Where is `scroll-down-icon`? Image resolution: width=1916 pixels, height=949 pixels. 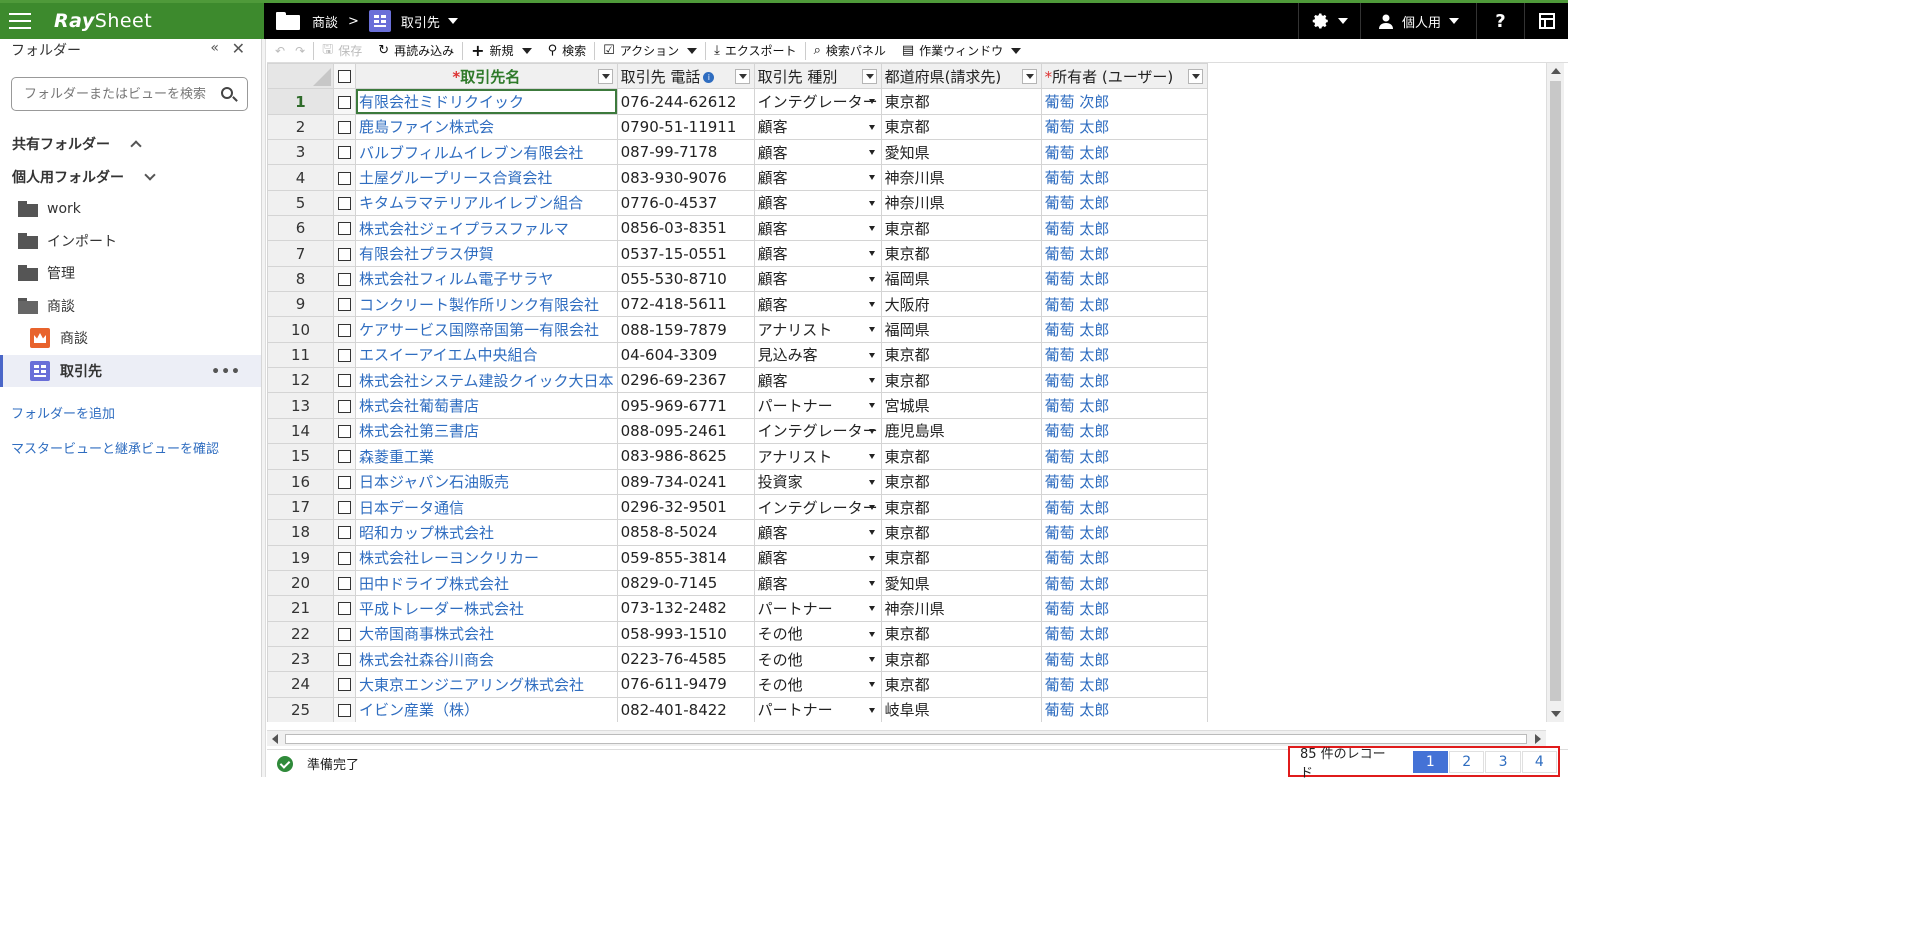 scroll-down-icon is located at coordinates (1556, 714).